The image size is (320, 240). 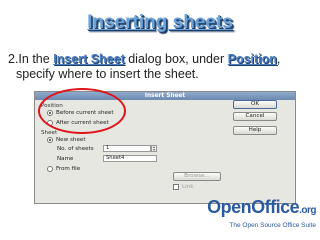 What do you see at coordinates (176, 187) in the screenshot?
I see `checkbox-icon` at bounding box center [176, 187].